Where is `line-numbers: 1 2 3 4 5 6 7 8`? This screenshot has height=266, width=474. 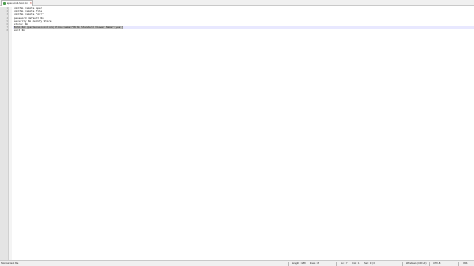
line-numbers: 1 2 3 4 5 6 7 8 is located at coordinates (4, 20).